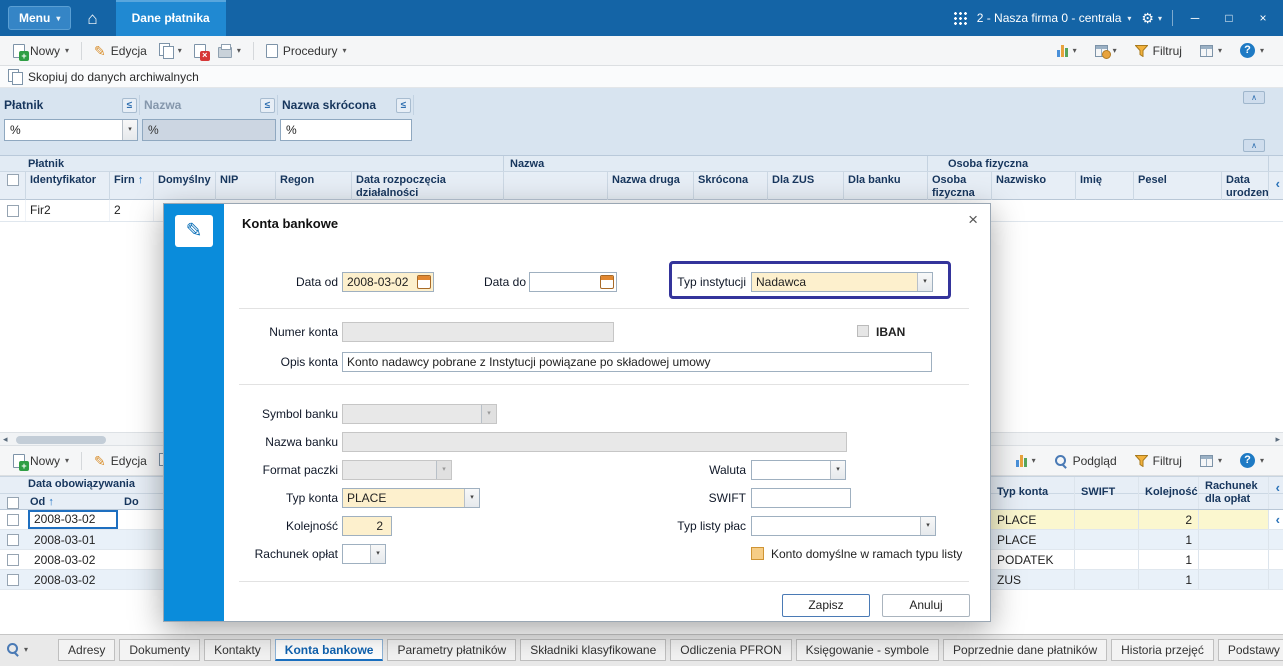 The image size is (1283, 666). What do you see at coordinates (1033, 493) in the screenshot?
I see `col-typ-konta: Typ konta` at bounding box center [1033, 493].